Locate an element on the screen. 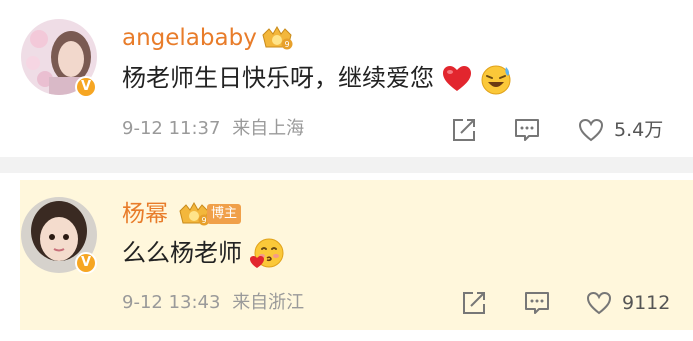 The height and width of the screenshot is (341, 693). comment-body: 杨老师生日快乐呀，继续爱您 is located at coordinates (278, 78).